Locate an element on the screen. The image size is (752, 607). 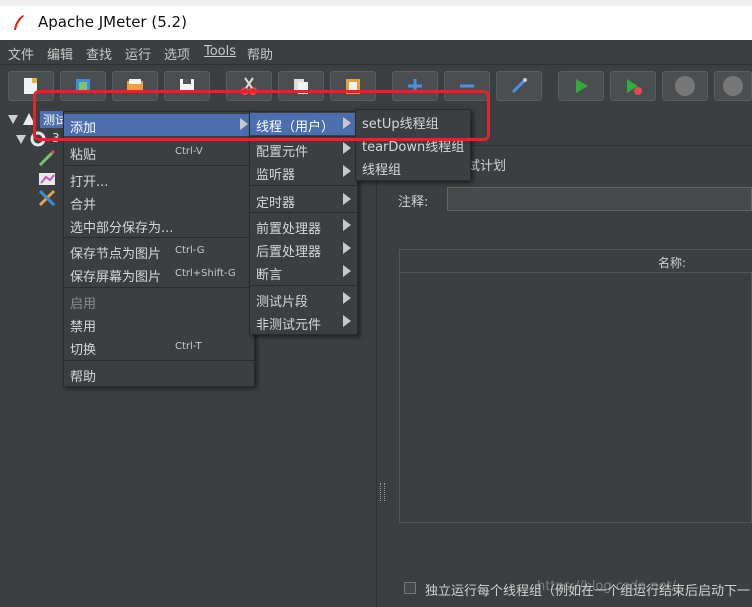
new-button is located at coordinates (31, 86).